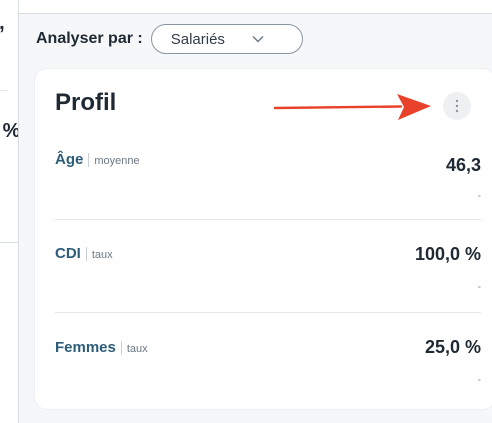  What do you see at coordinates (447, 254) in the screenshot?
I see `metric-value: 100,0 %` at bounding box center [447, 254].